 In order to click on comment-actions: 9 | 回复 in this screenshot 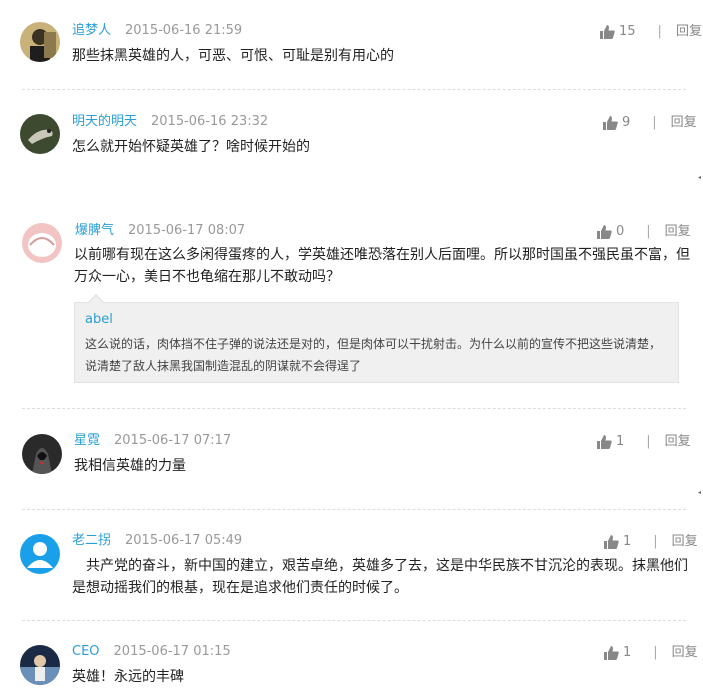, I will do `click(650, 123)`.